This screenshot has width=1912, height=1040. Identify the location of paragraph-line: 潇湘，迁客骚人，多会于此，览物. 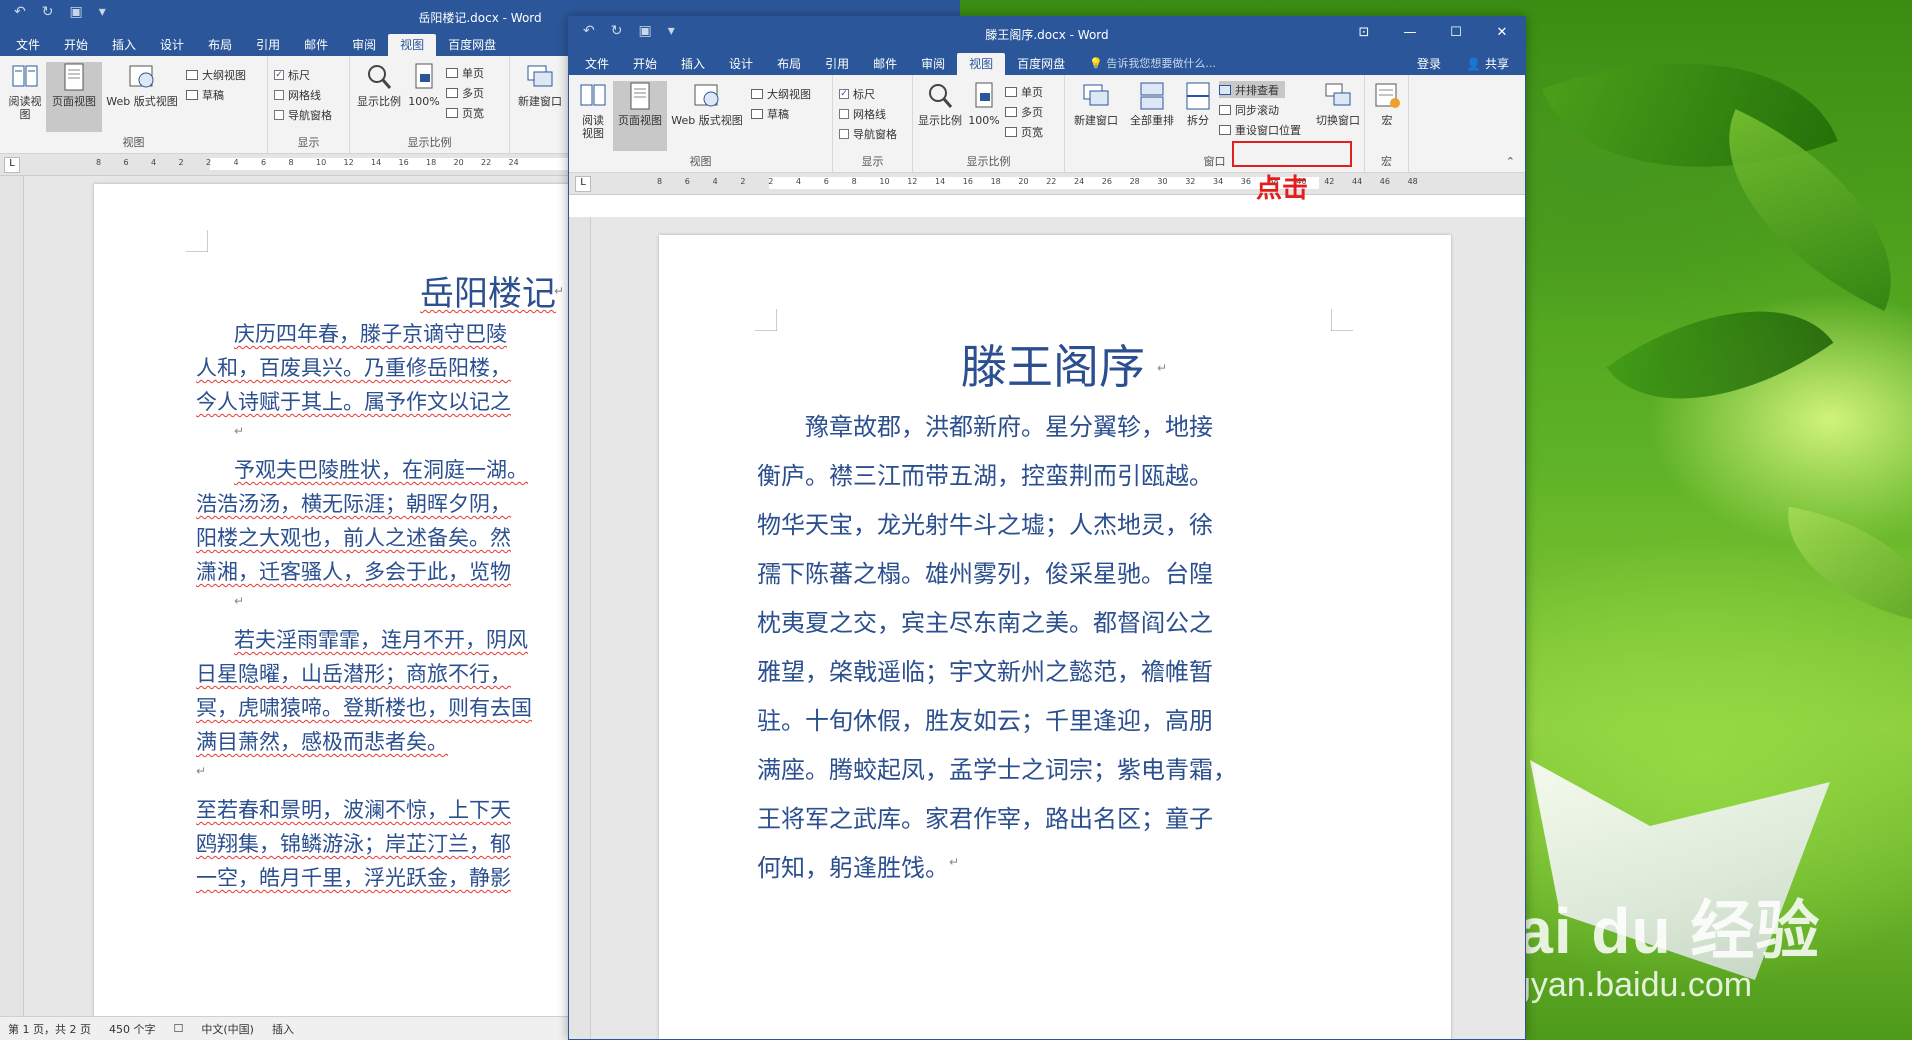
(353, 571).